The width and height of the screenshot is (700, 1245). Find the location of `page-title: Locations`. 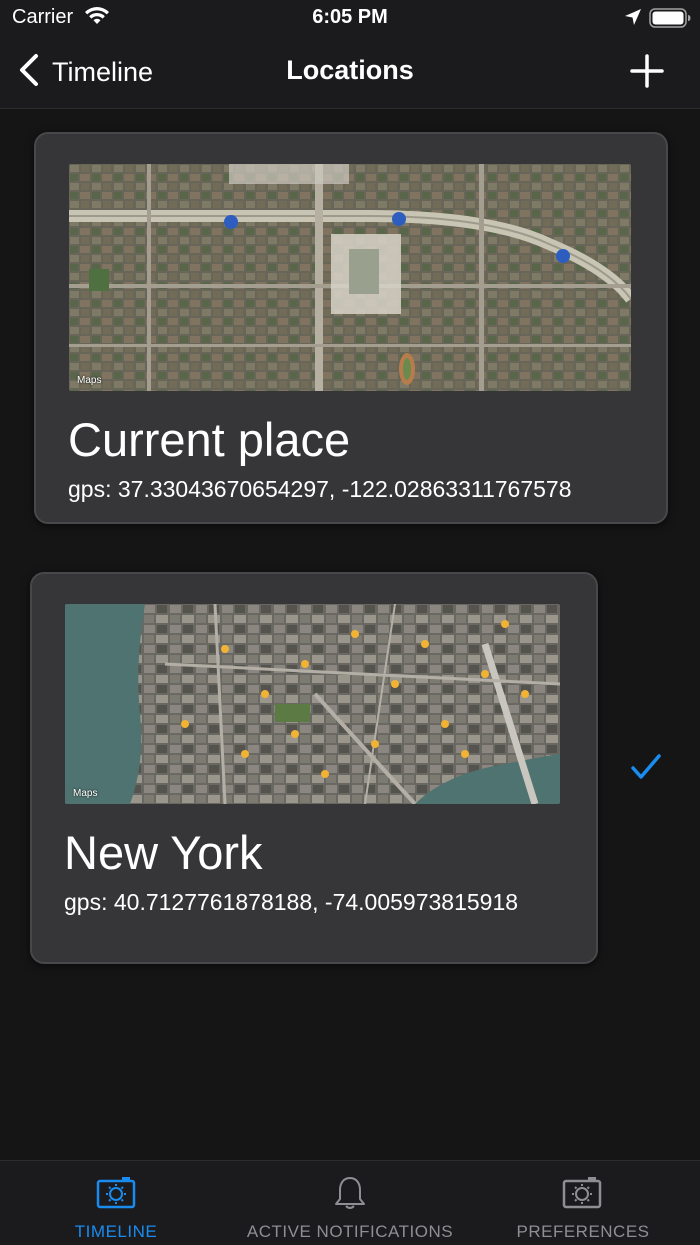

page-title: Locations is located at coordinates (350, 70).